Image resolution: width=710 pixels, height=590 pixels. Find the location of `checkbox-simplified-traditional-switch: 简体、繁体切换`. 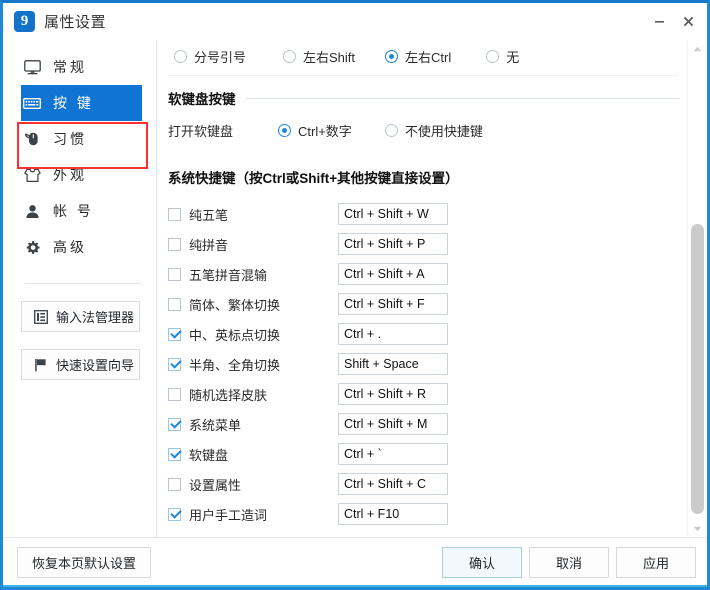

checkbox-simplified-traditional-switch: 简体、繁体切换 is located at coordinates (252, 304).